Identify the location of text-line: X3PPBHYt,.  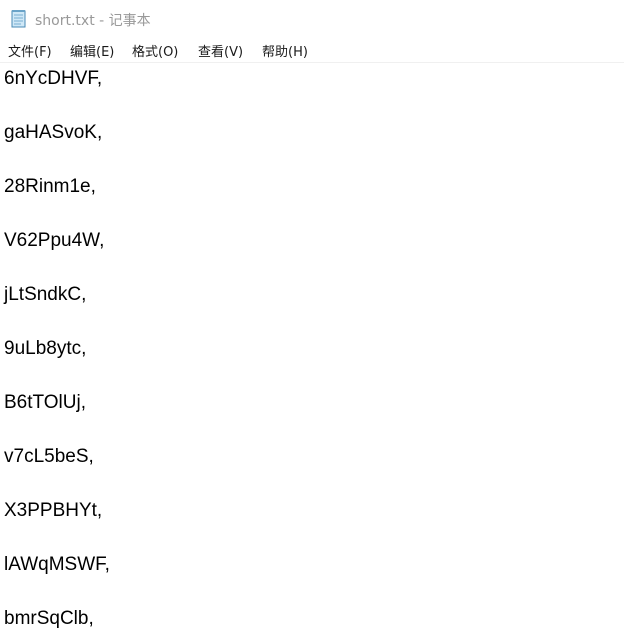
(53, 510).